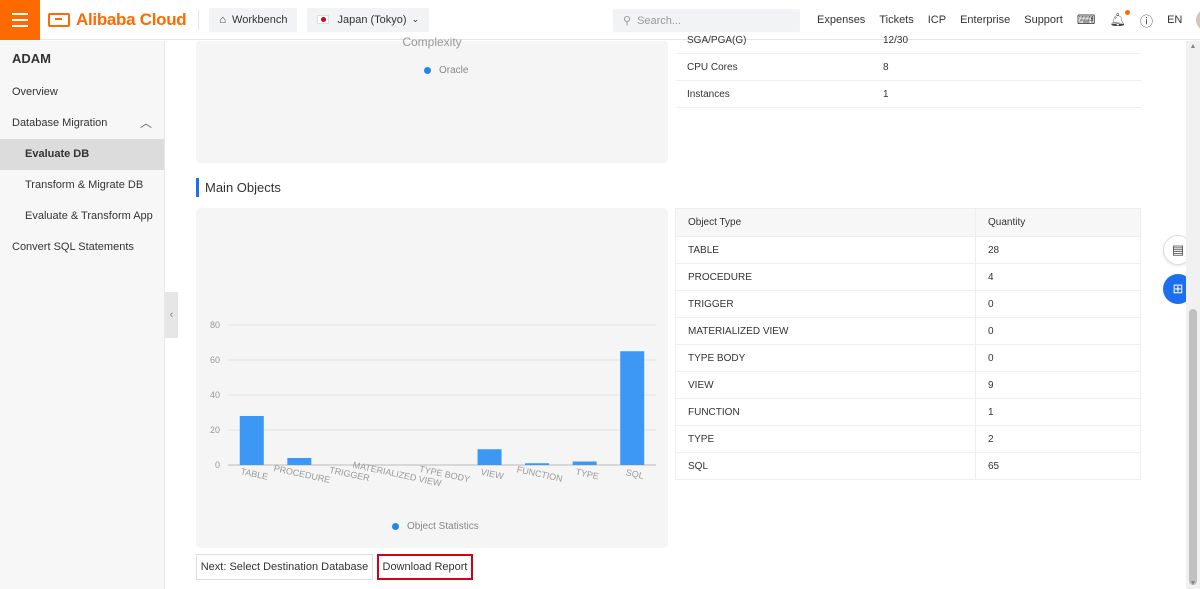  I want to click on quantity-cell: 4, so click(991, 277).